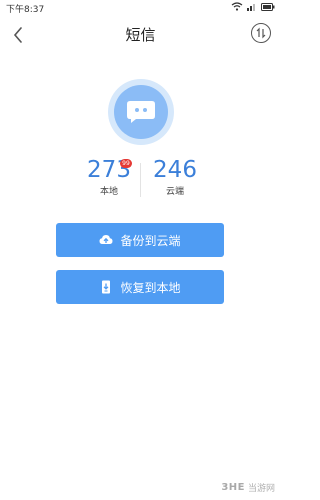  Describe the element at coordinates (261, 489) in the screenshot. I see `watermark-text: 当游网` at that location.